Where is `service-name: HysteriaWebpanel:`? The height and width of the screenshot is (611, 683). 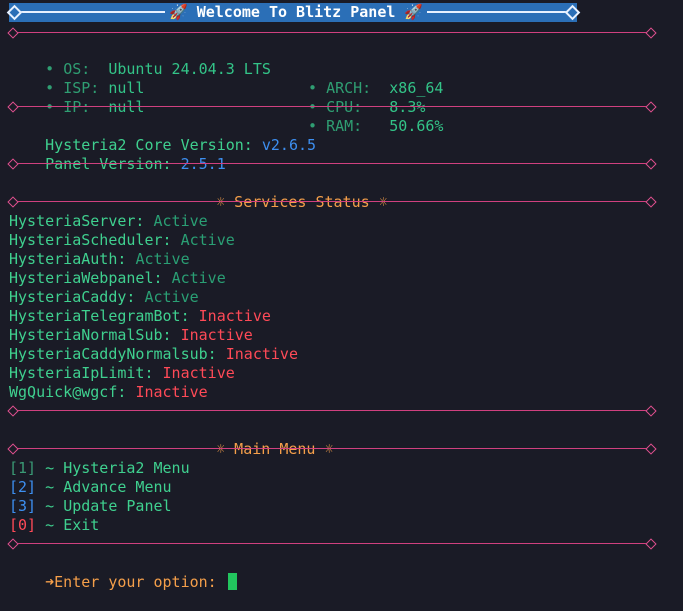
service-name: HysteriaWebpanel: is located at coordinates (86, 278).